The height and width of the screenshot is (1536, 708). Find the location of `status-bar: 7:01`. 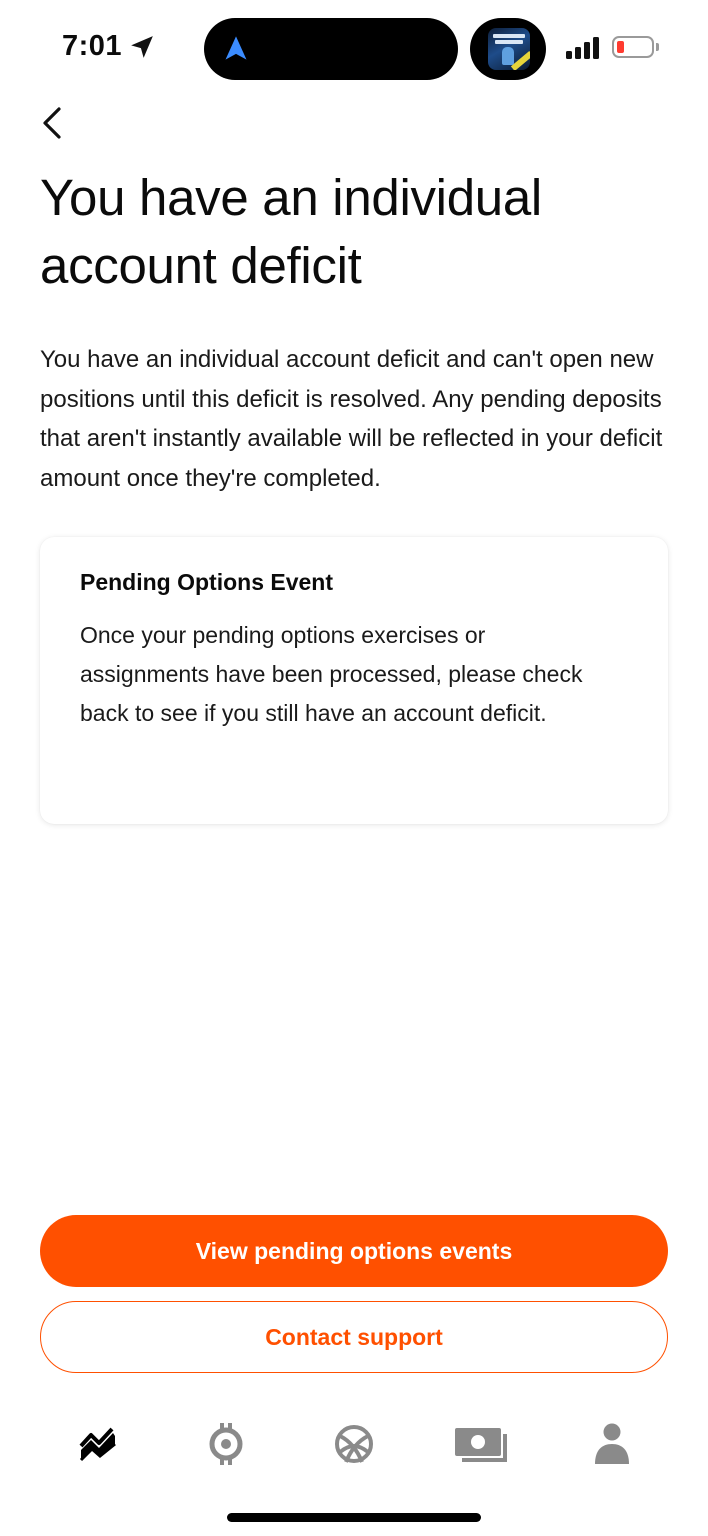

status-bar: 7:01 is located at coordinates (354, 48).